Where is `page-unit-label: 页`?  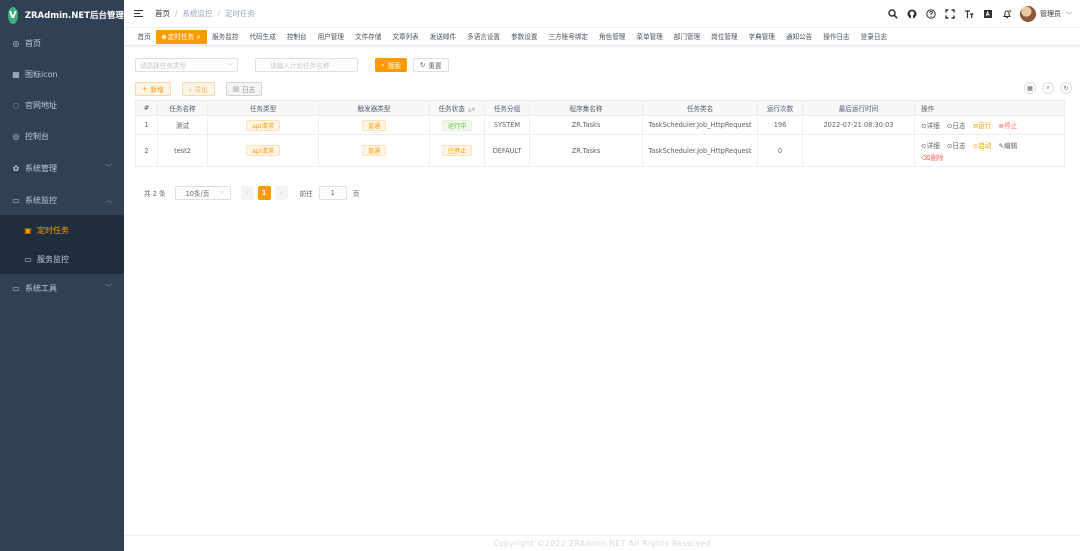 page-unit-label: 页 is located at coordinates (356, 194).